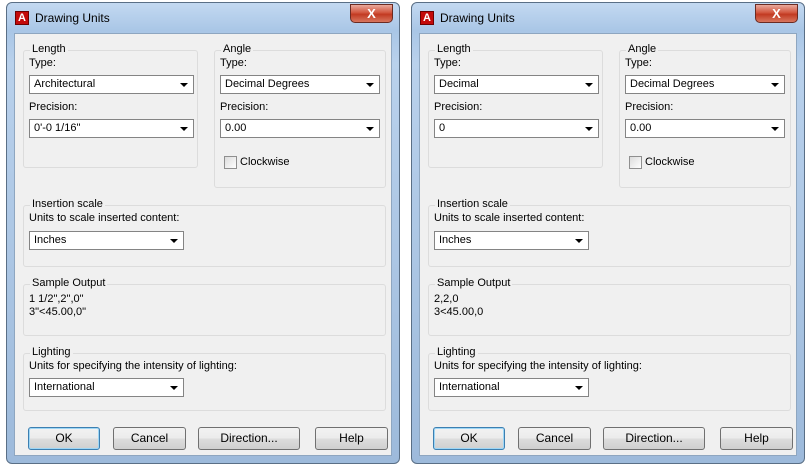 The width and height of the screenshot is (811, 468). Describe the element at coordinates (446, 299) in the screenshot. I see `sample-output-line-1: 2,2,0` at that location.